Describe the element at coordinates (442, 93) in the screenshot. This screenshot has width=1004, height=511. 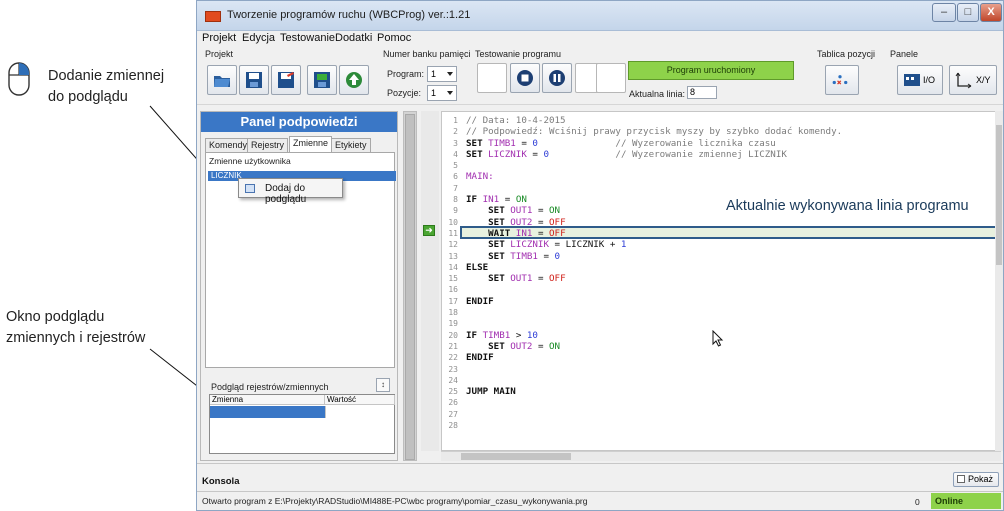
I see `positions-select: 1` at that location.